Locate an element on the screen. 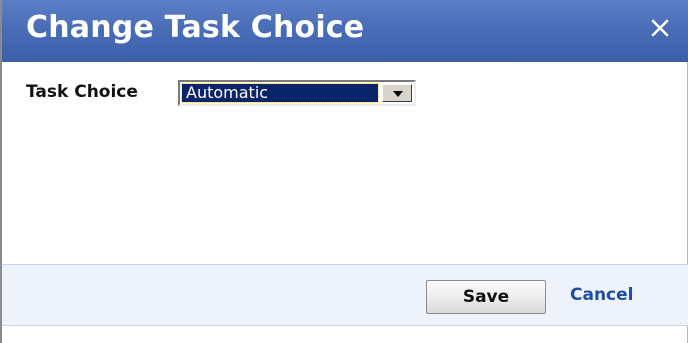 The width and height of the screenshot is (688, 343). cancel-link: Cancel is located at coordinates (601, 295).